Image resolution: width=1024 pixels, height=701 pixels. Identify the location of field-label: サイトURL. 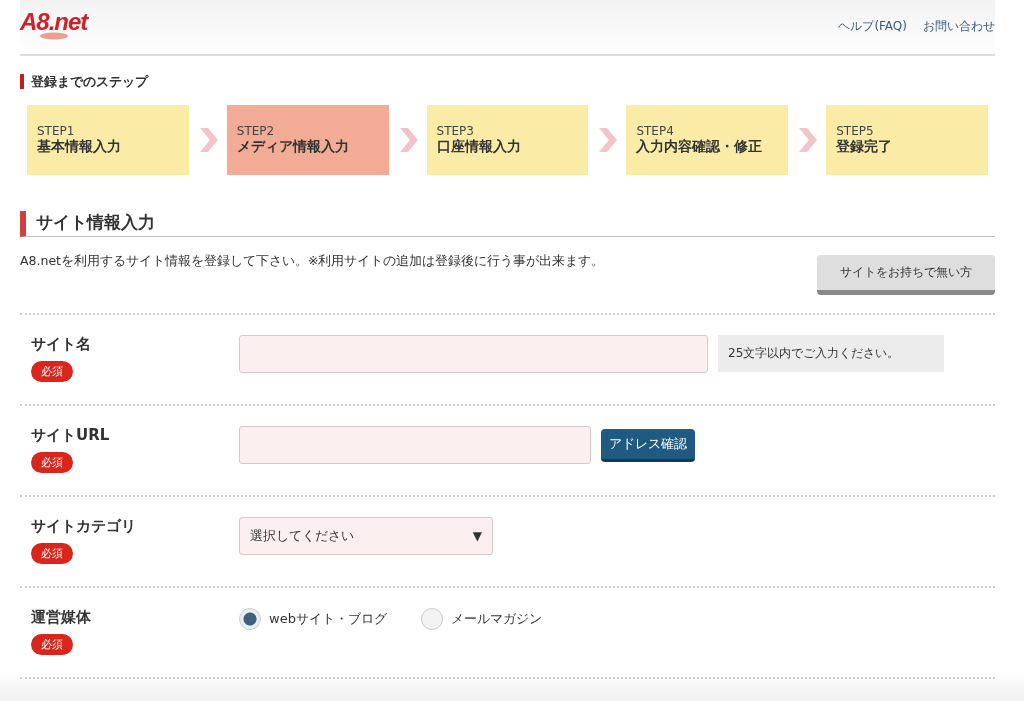
(70, 435).